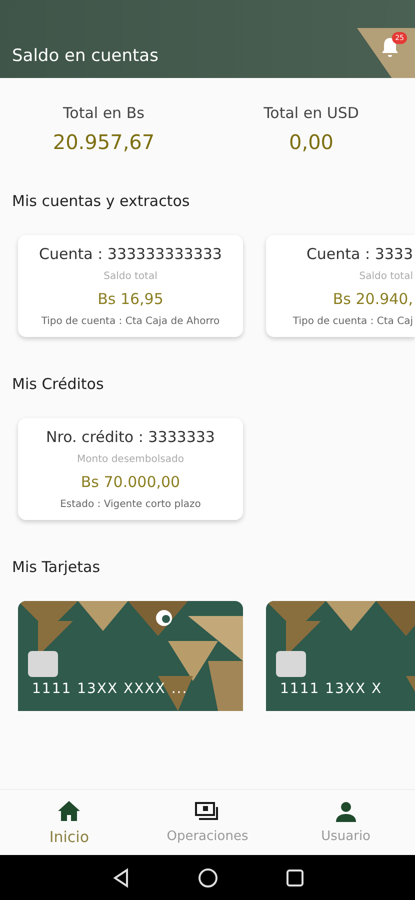  I want to click on account-card: Cuenta : 3333 Saldo total Bs 20.940, Tipo de cuenta : Cta Caj, so click(340, 286).